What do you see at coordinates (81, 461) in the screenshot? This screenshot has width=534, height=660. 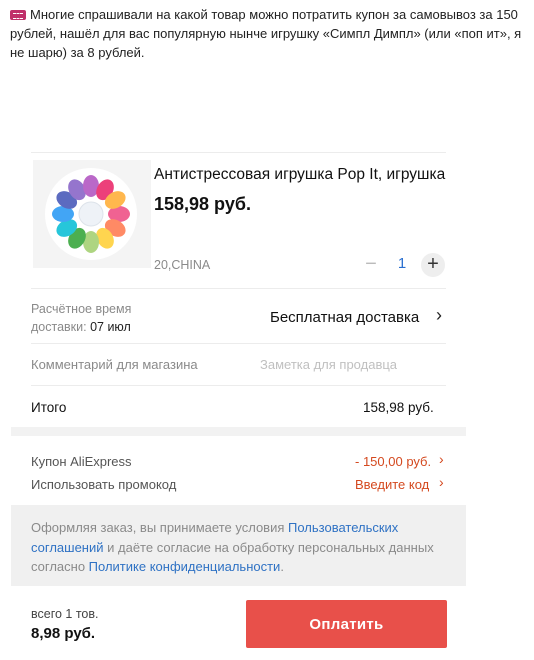 I see `coupon-label: Купон AliExpress` at bounding box center [81, 461].